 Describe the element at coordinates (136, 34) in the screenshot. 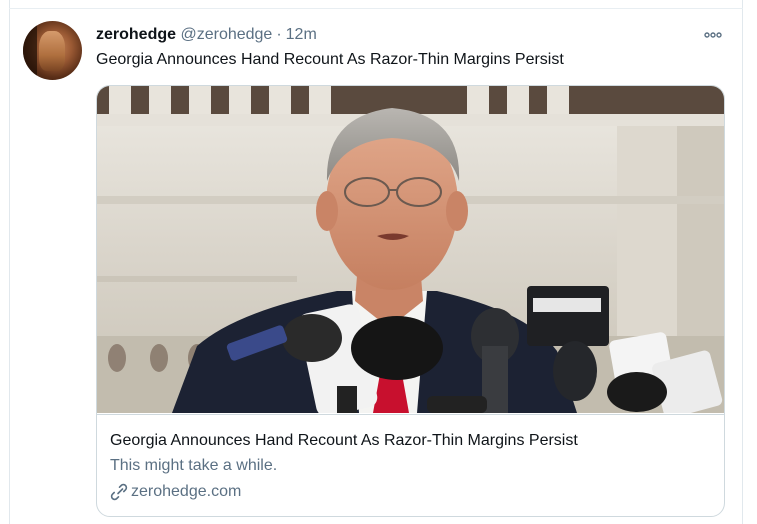

I see `author-name: zerohedge` at that location.